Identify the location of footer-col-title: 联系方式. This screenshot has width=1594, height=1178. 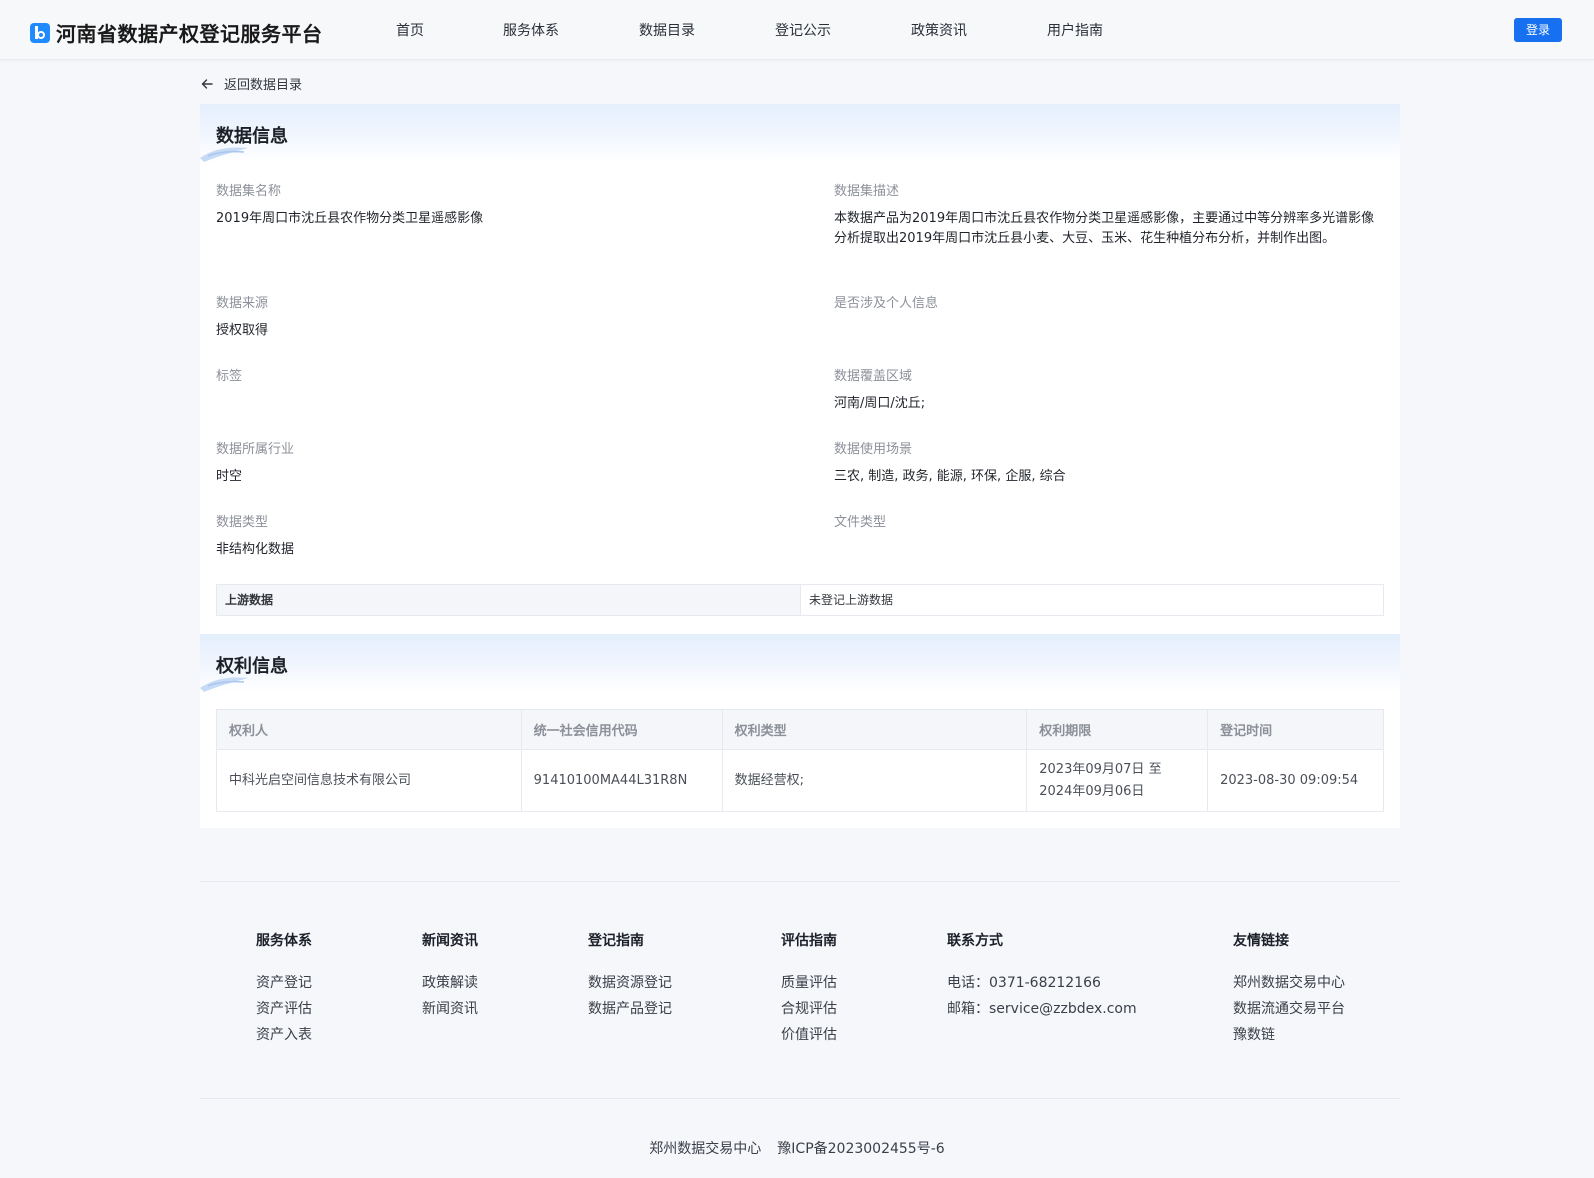
(975, 941).